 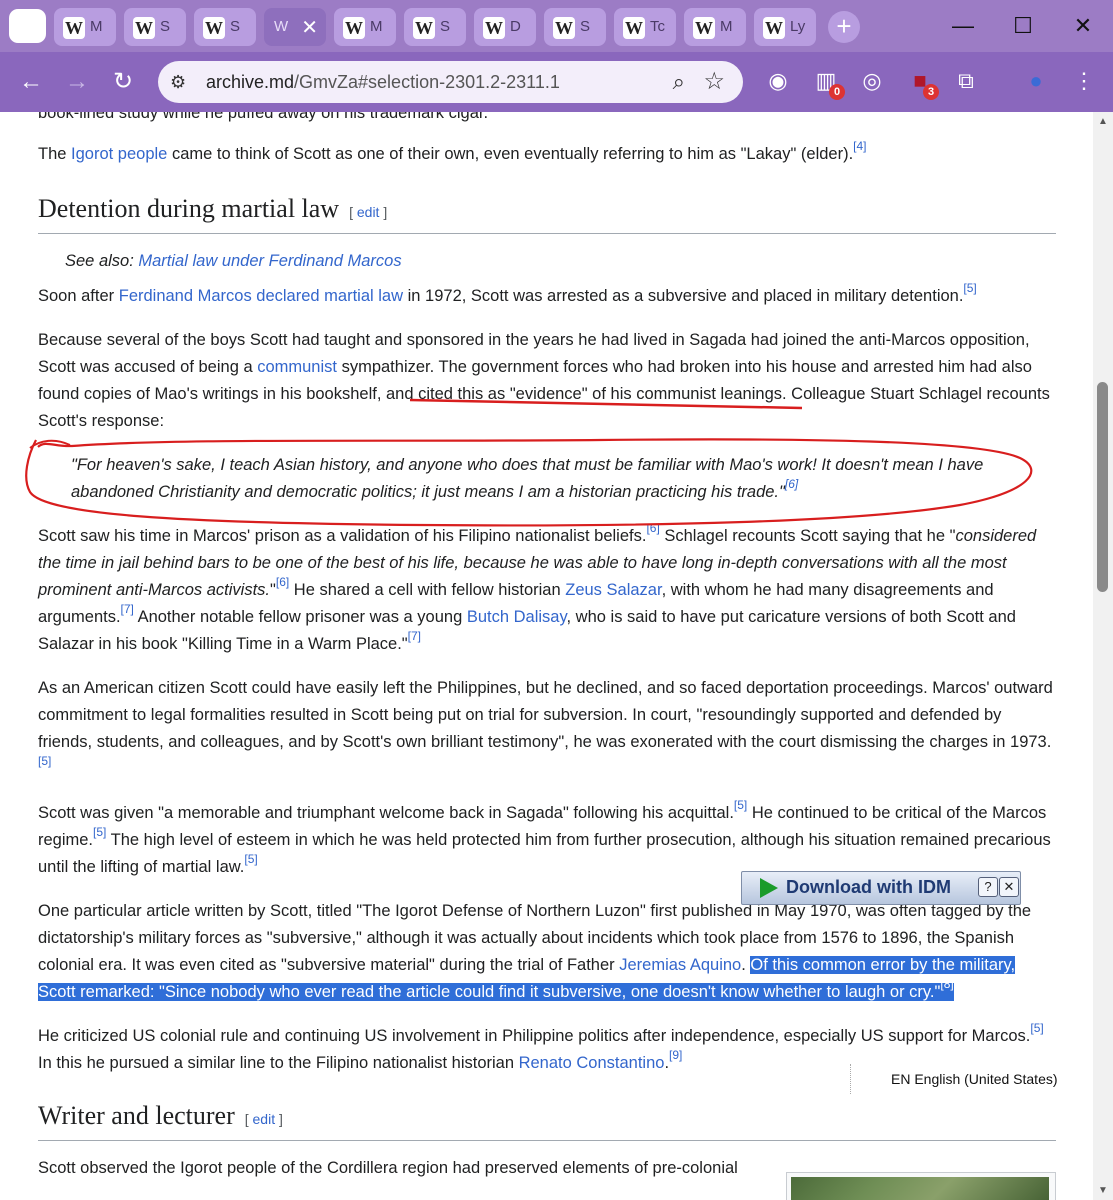 I want to click on idm-close-button: ✕, so click(x=1009, y=887).